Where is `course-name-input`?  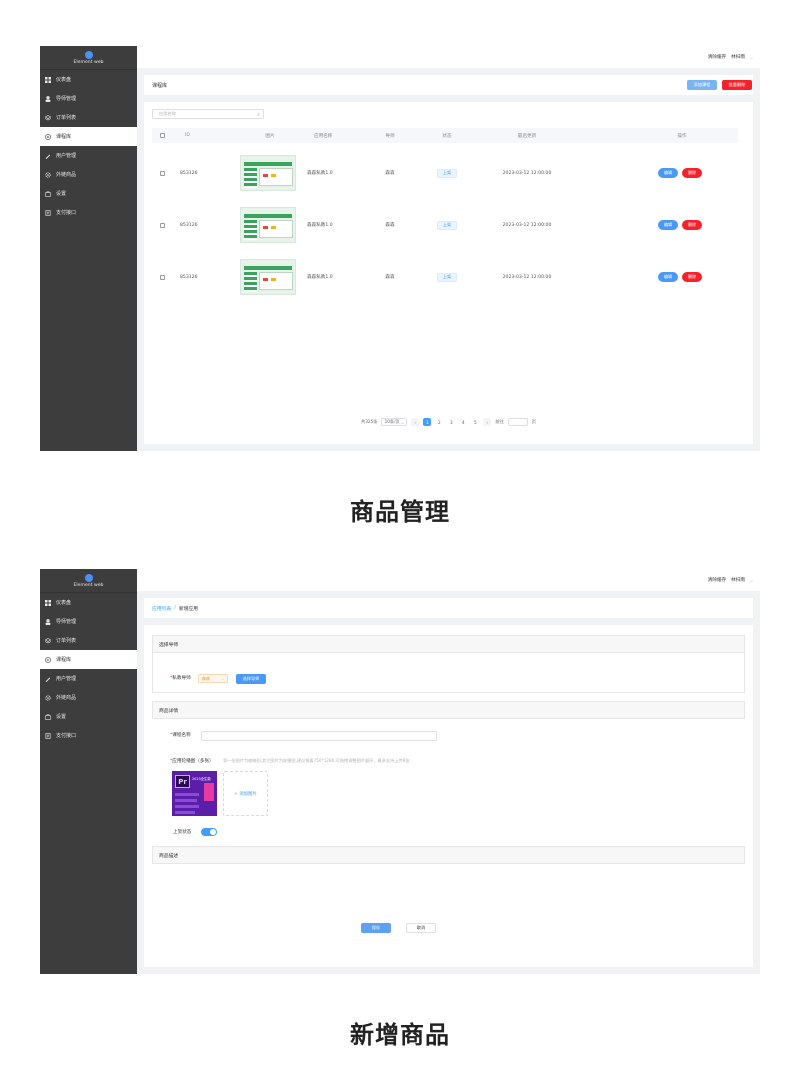 course-name-input is located at coordinates (319, 736).